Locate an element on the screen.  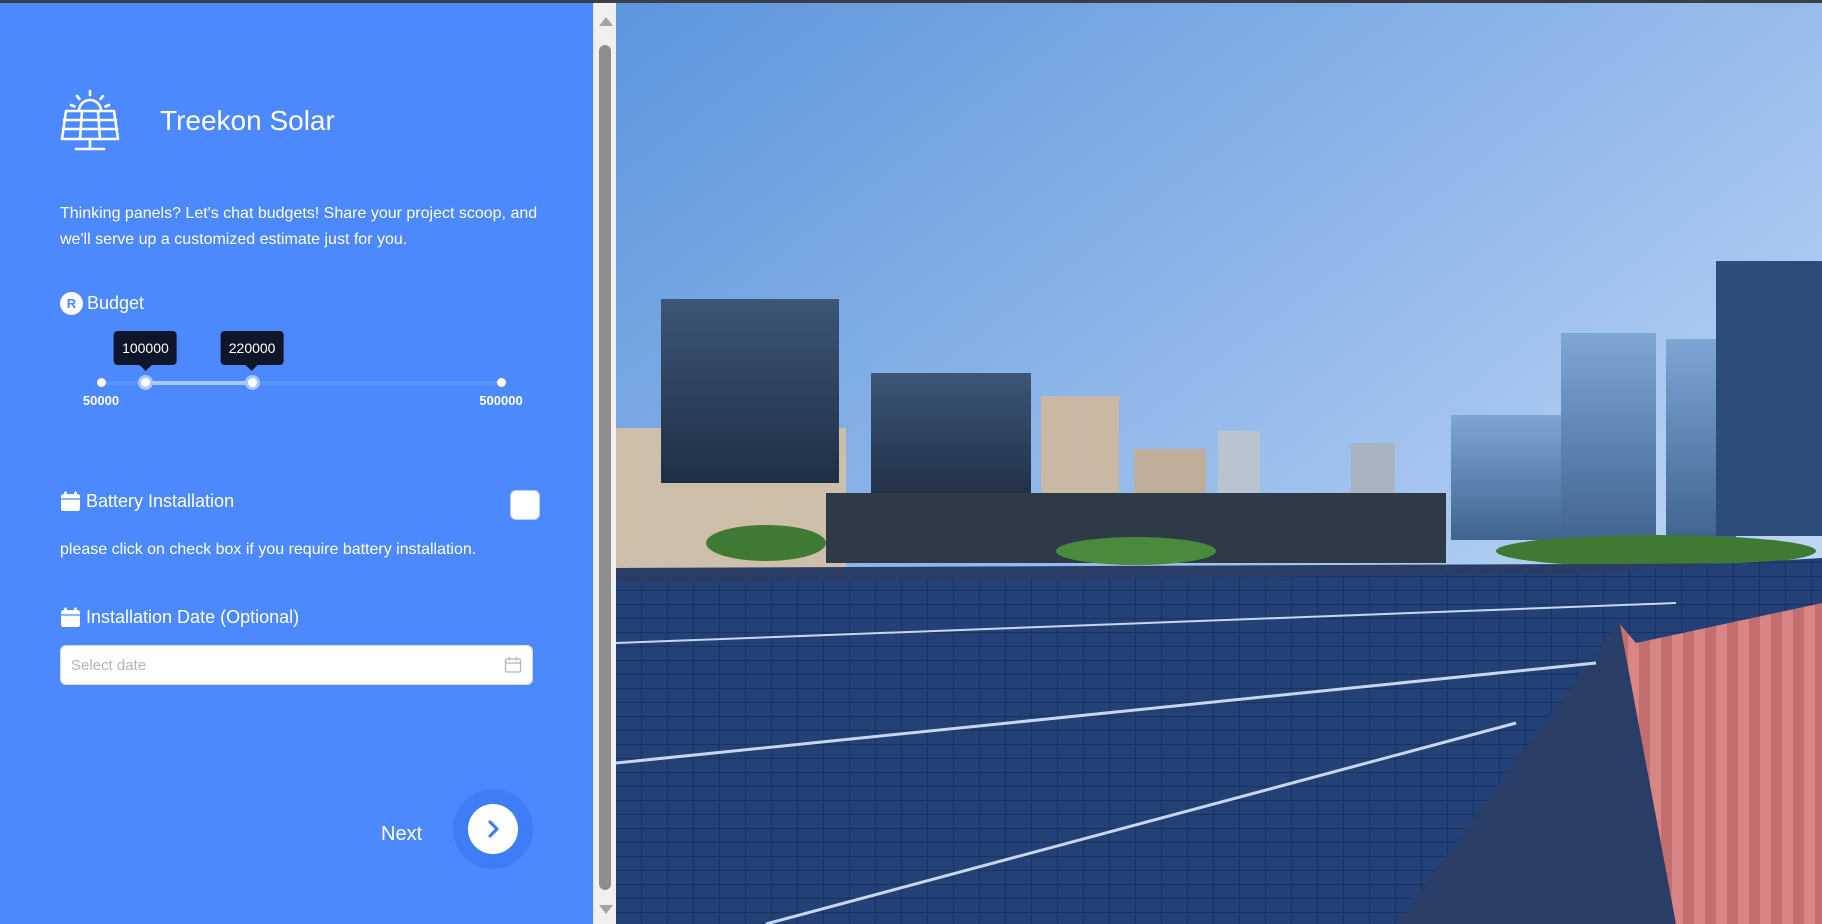
slider-selected-range is located at coordinates (199, 383).